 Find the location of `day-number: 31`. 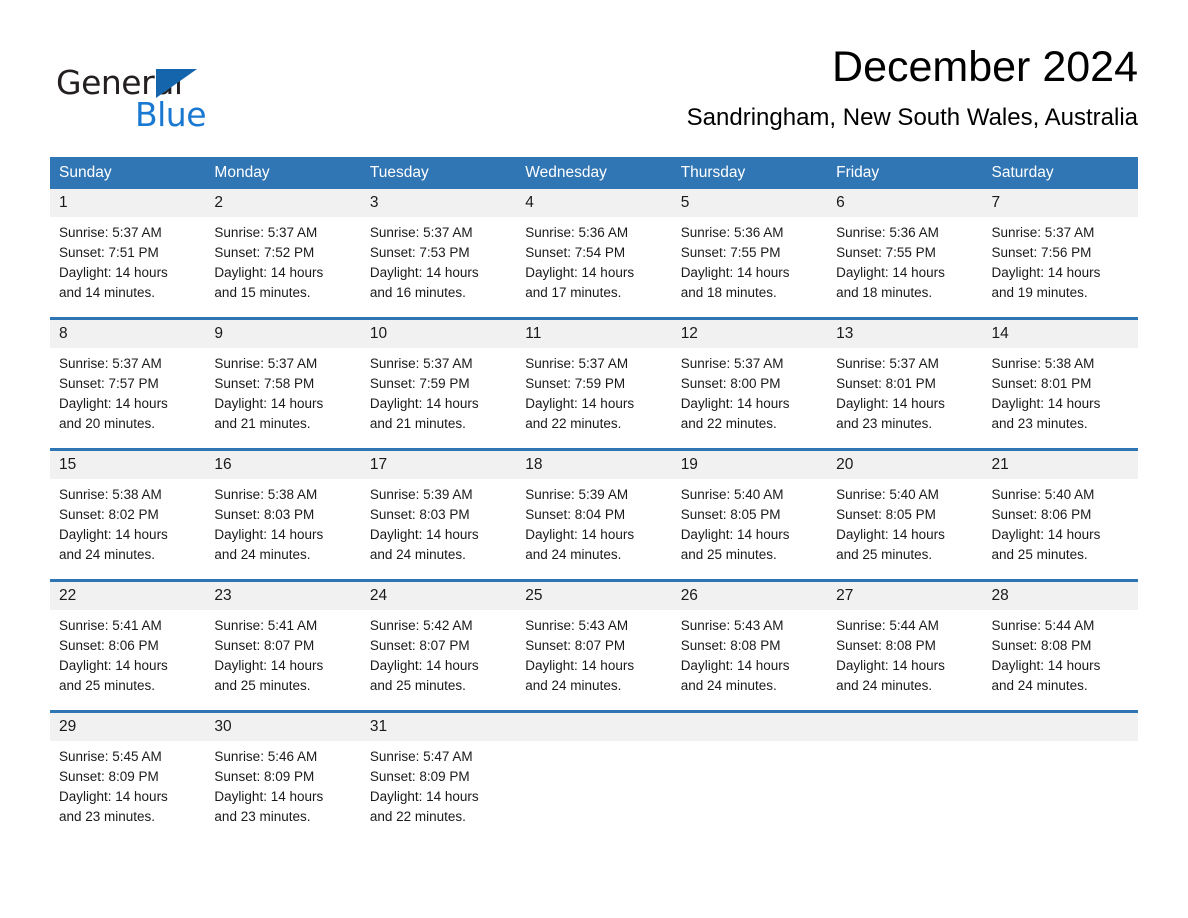

day-number: 31 is located at coordinates (438, 725).